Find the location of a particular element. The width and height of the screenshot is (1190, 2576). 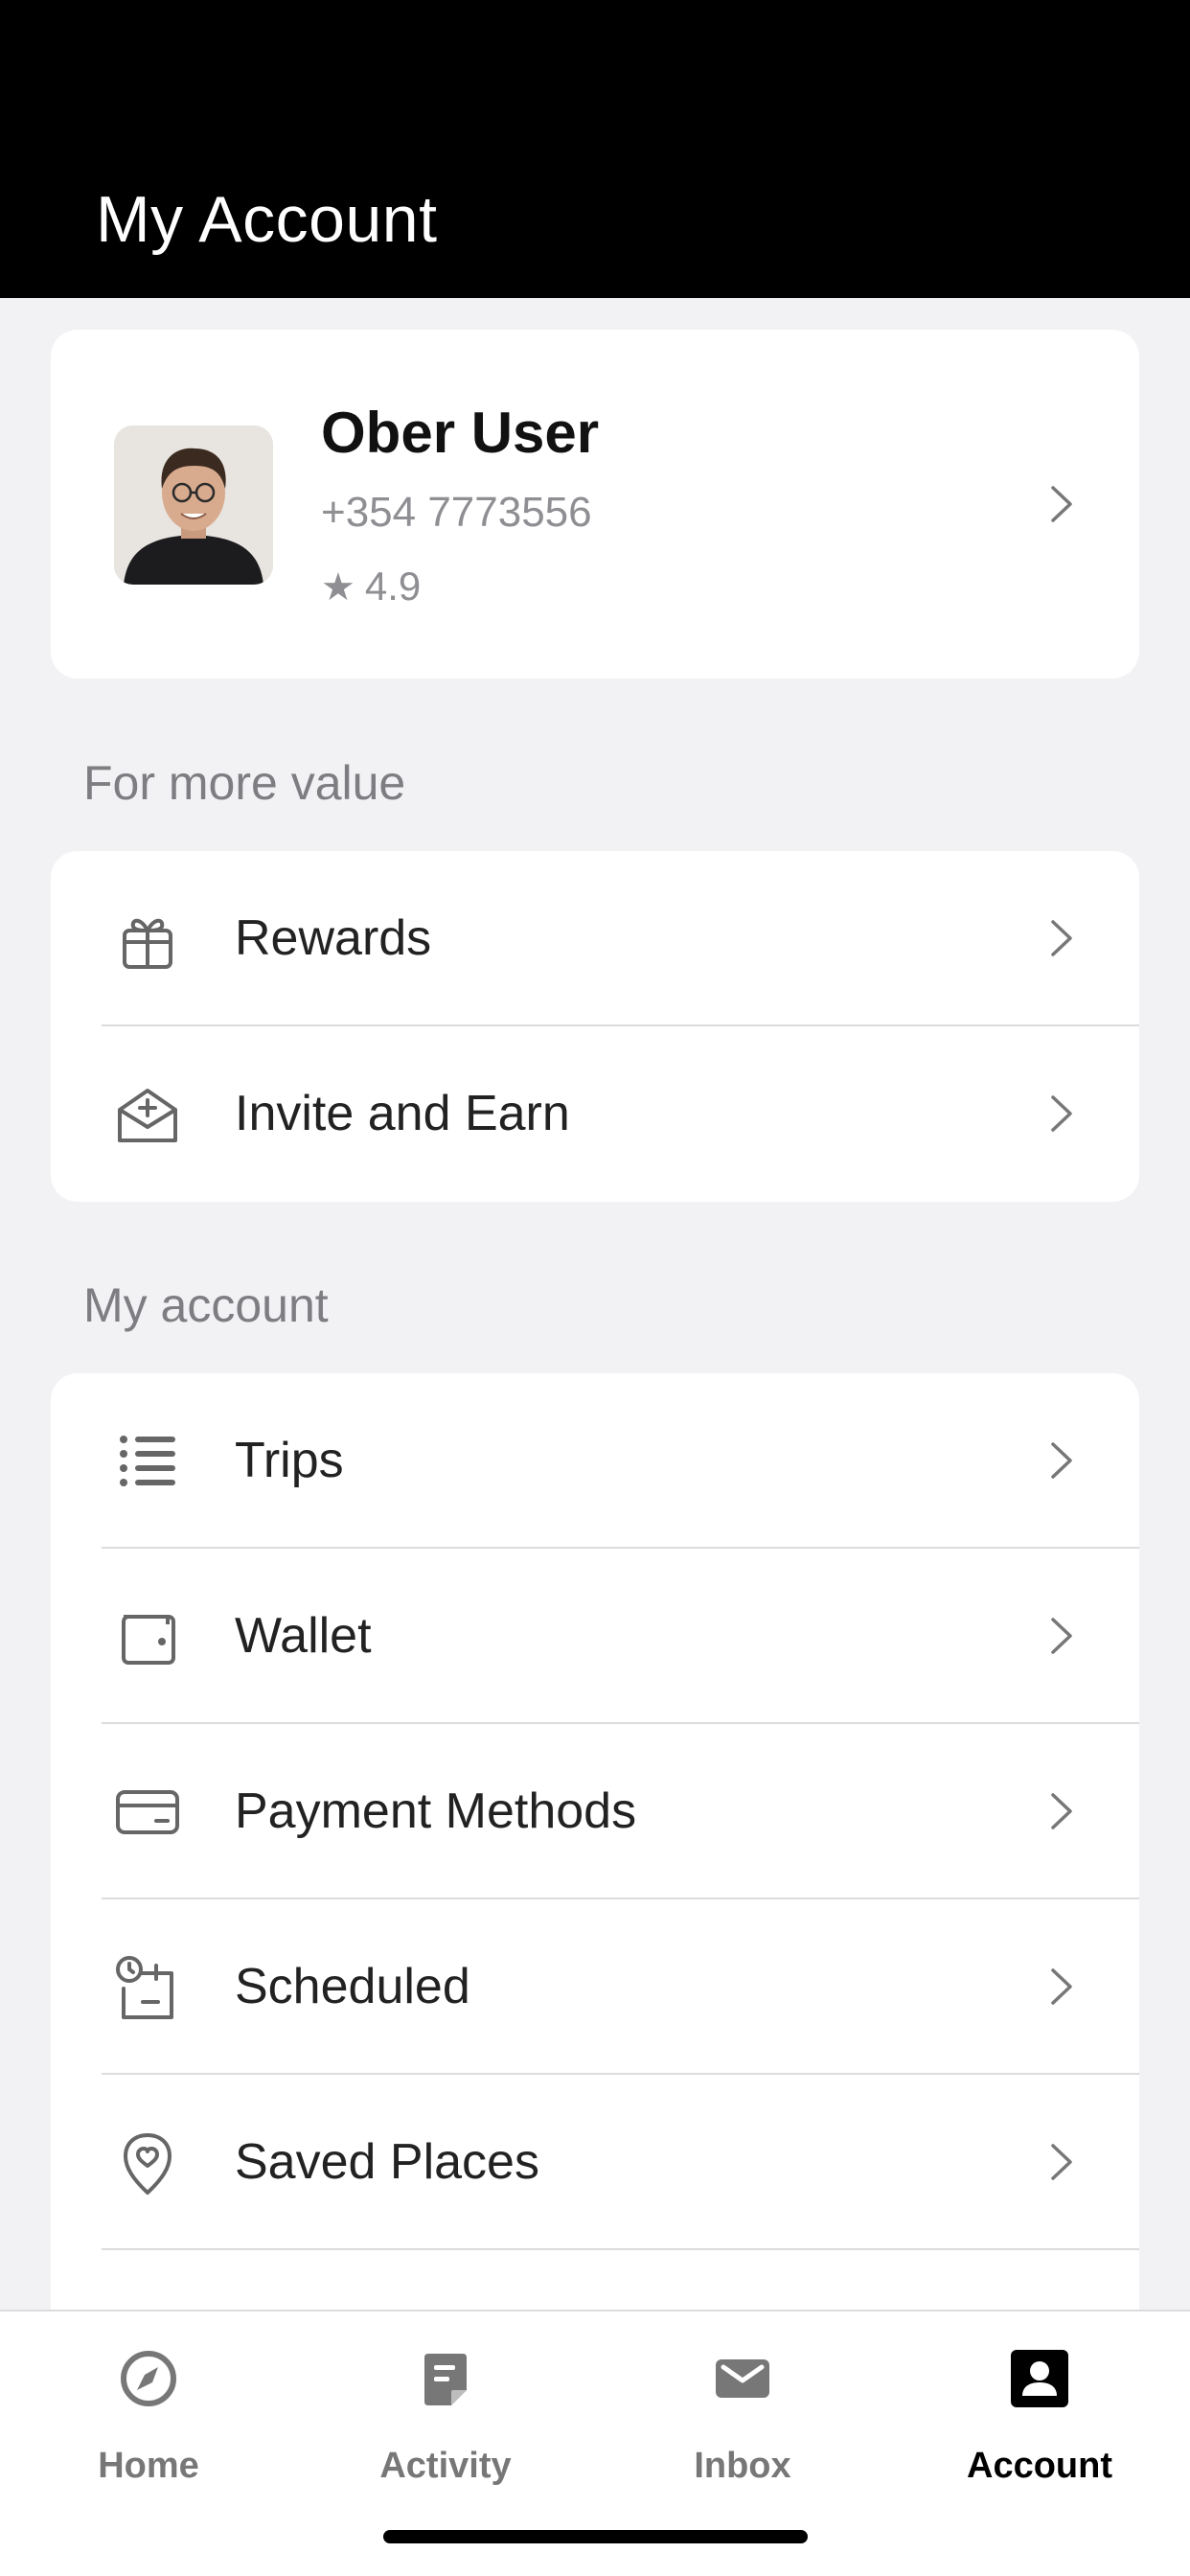

clock-calendar-icon is located at coordinates (144, 1988).